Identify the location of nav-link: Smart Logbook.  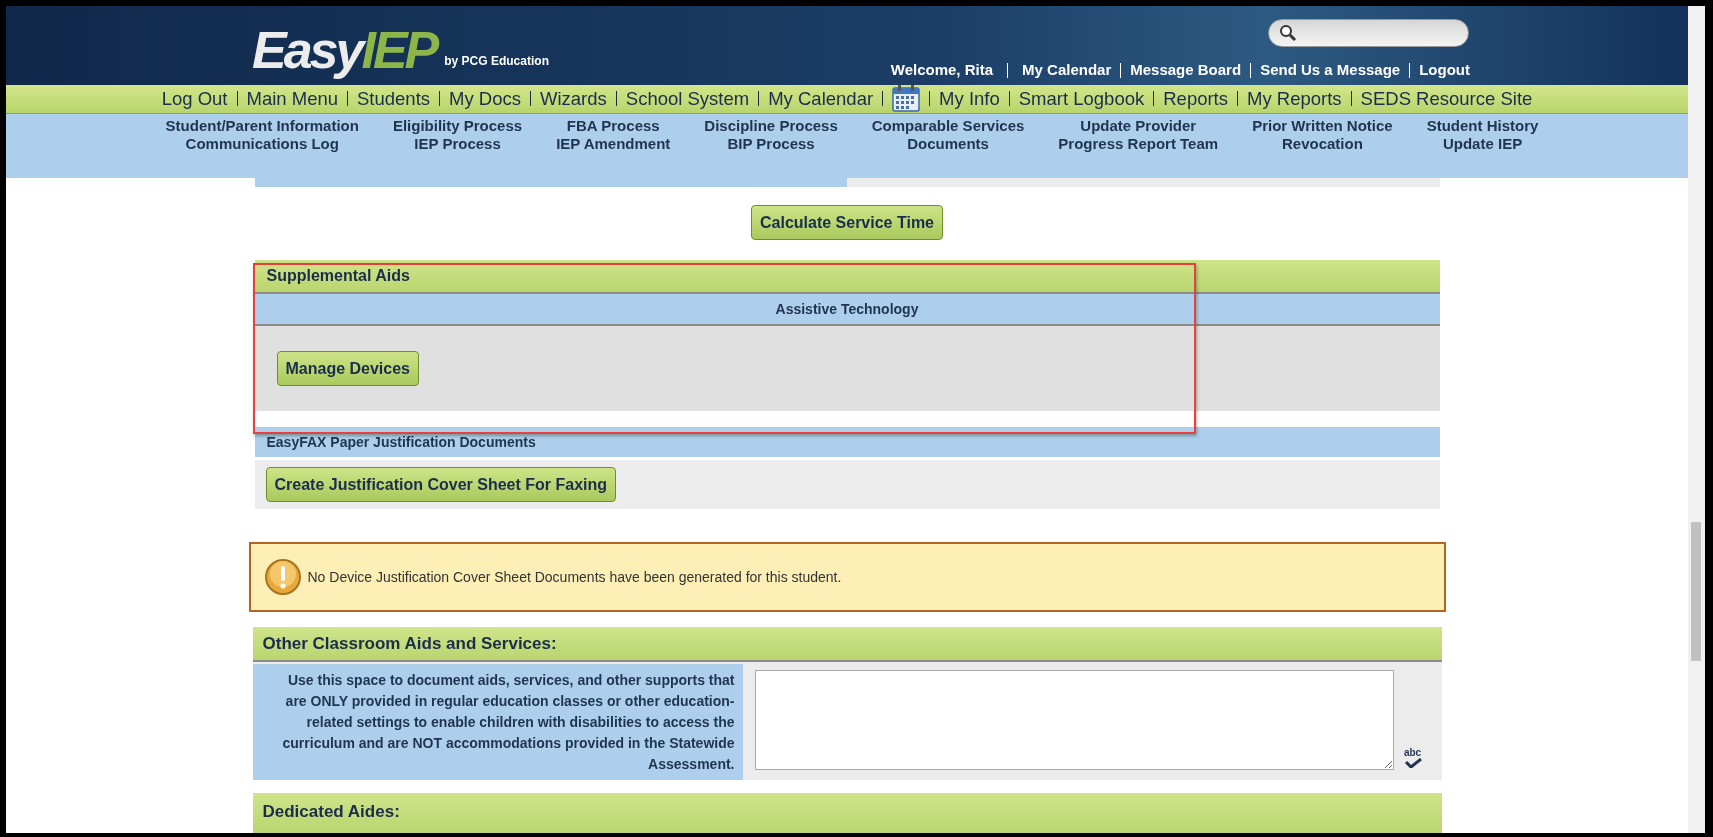
(1081, 99).